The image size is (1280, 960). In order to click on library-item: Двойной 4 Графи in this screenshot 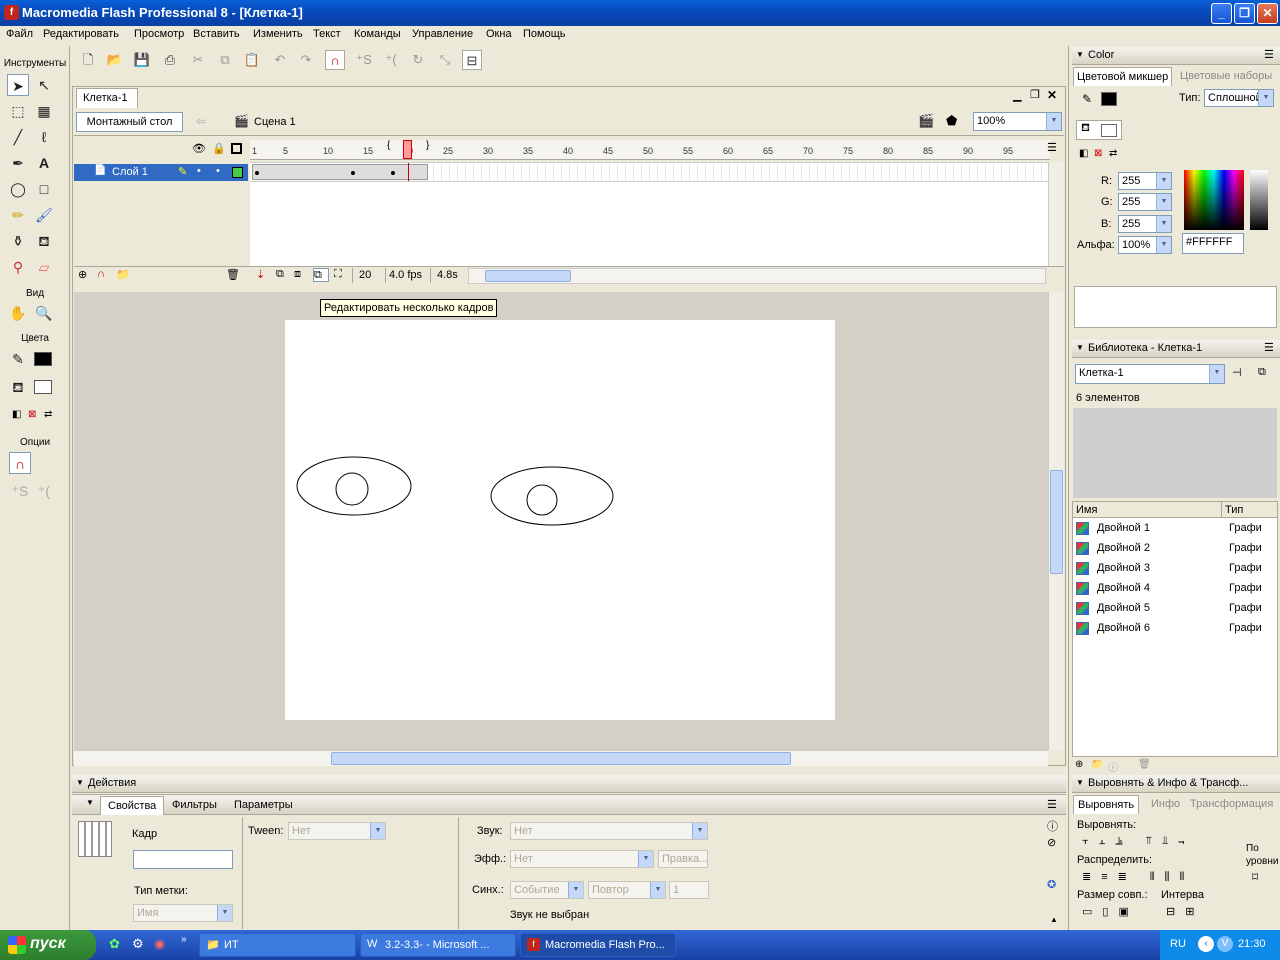, I will do `click(1168, 589)`.